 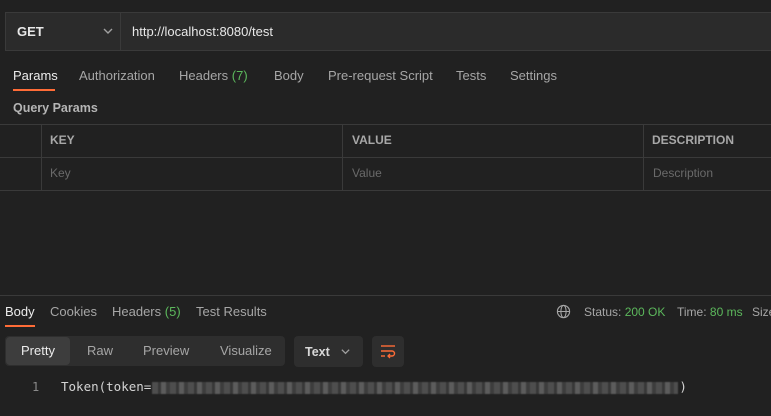 I want to click on response-headers-count: (5), so click(x=172, y=311).